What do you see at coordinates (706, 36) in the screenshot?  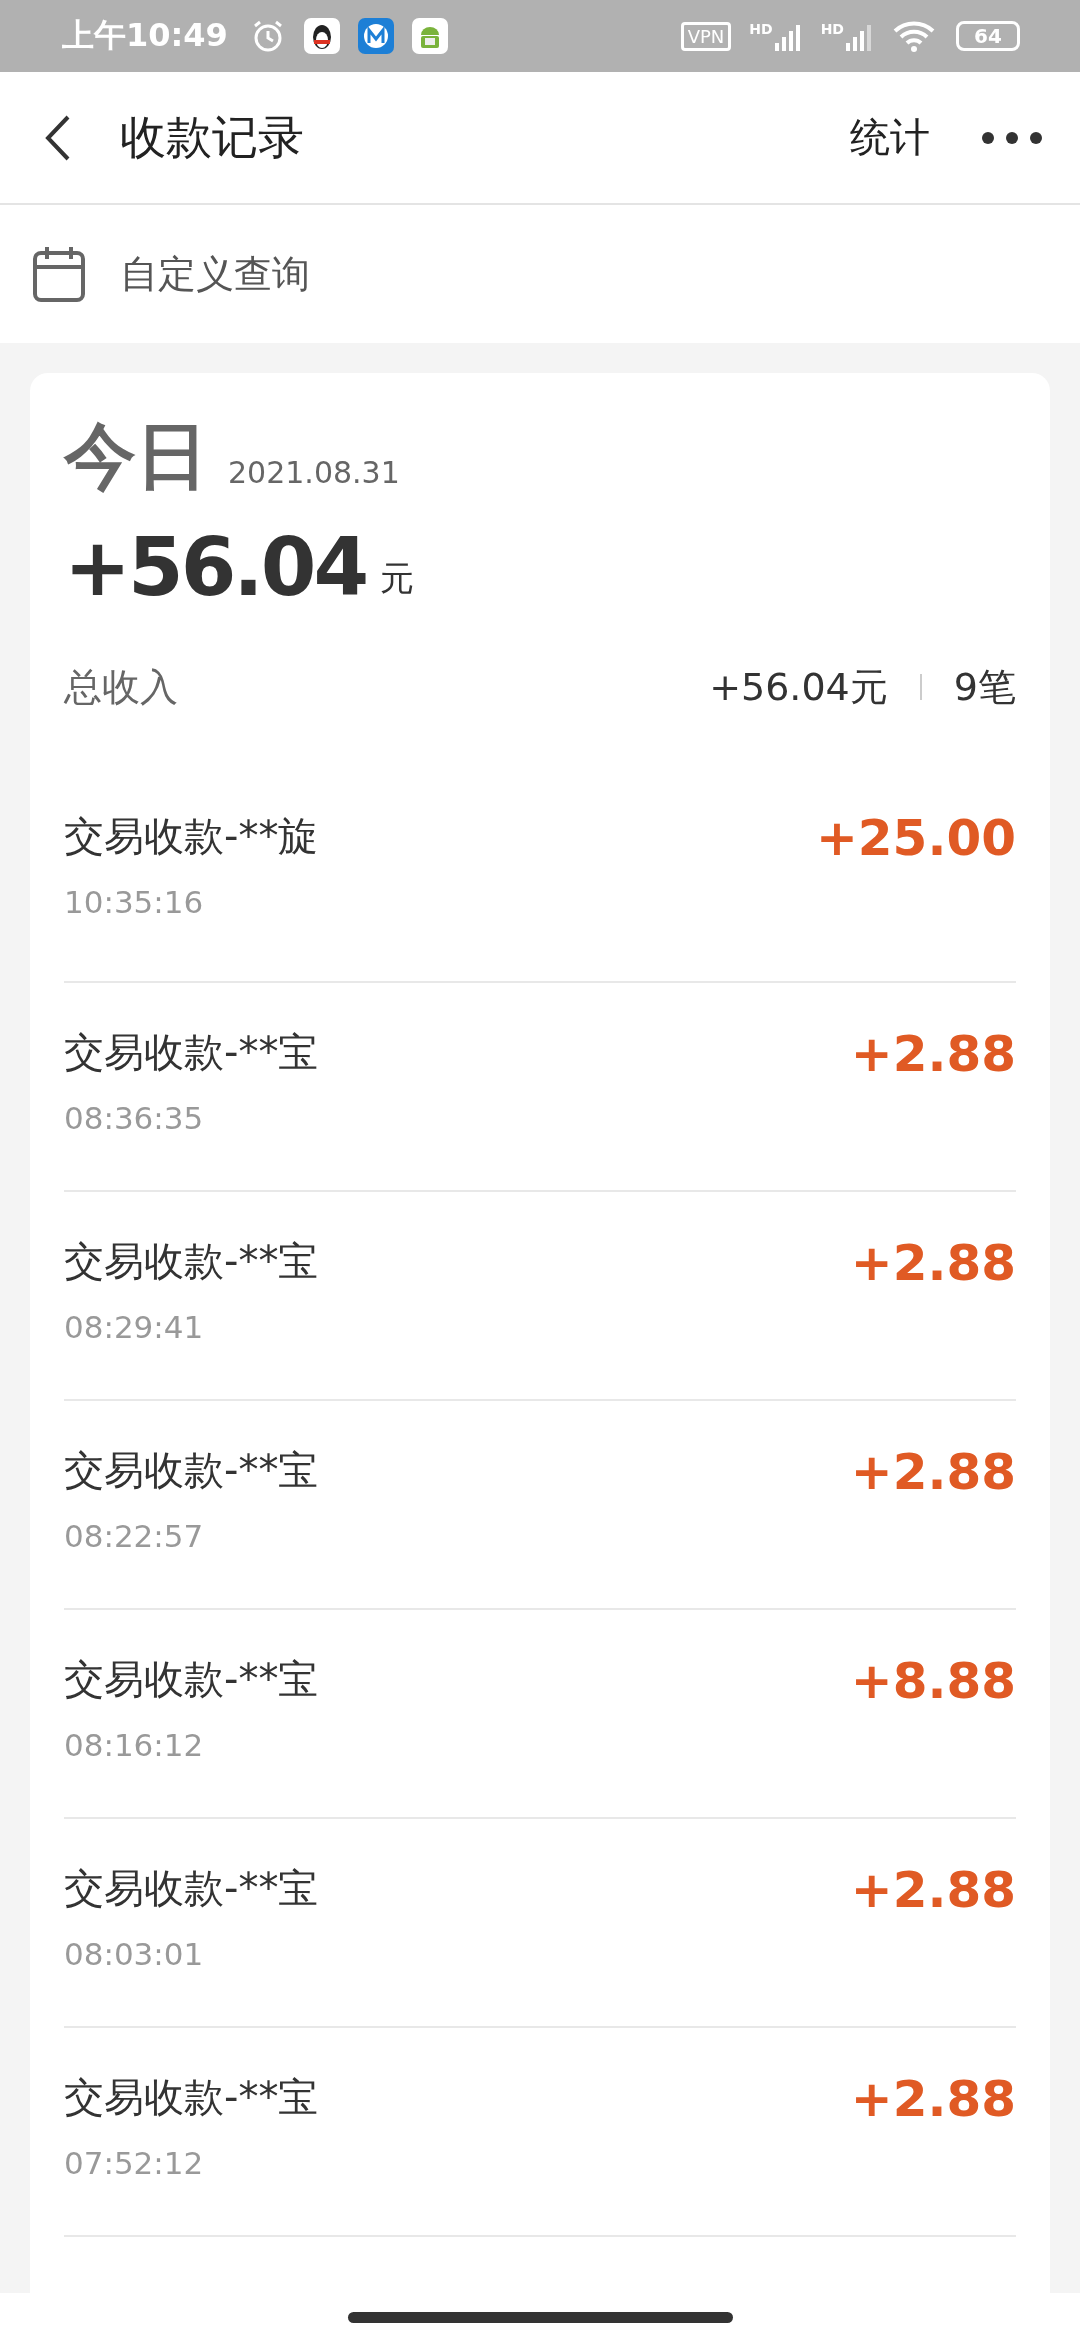 I see `vpn-badge: VPN` at bounding box center [706, 36].